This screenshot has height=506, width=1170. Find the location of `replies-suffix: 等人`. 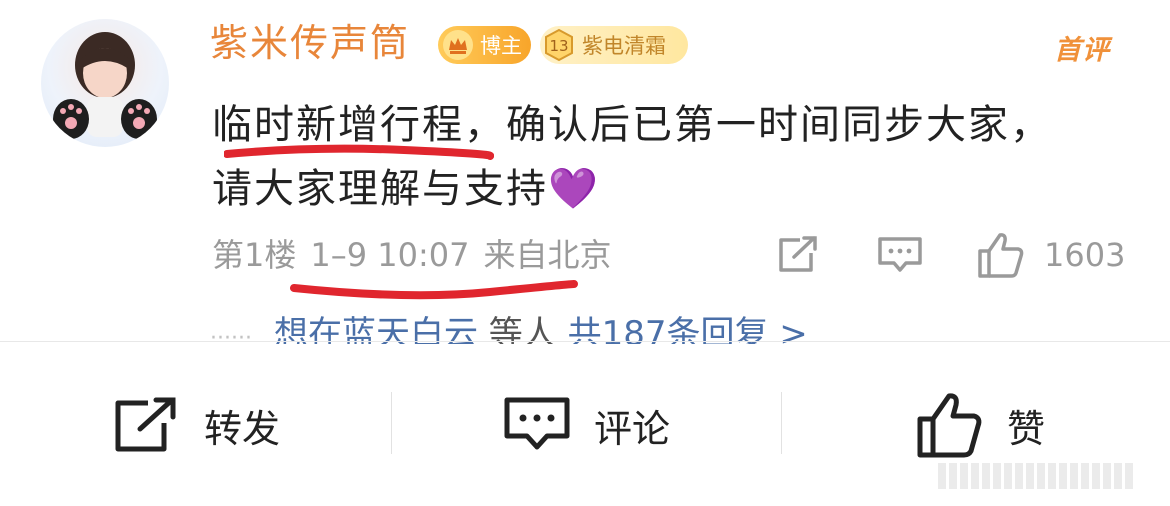

replies-suffix: 等人 is located at coordinates (522, 329).